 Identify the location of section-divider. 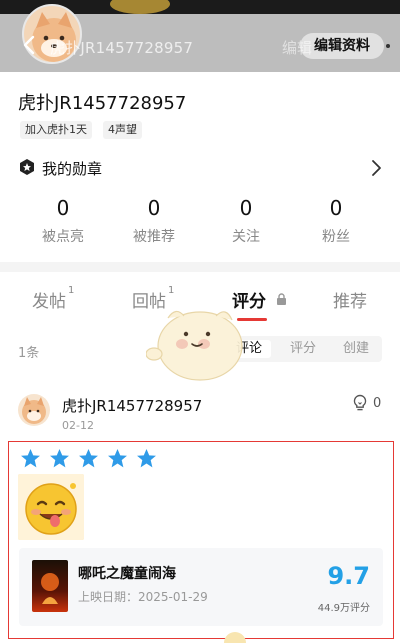
(200, 267).